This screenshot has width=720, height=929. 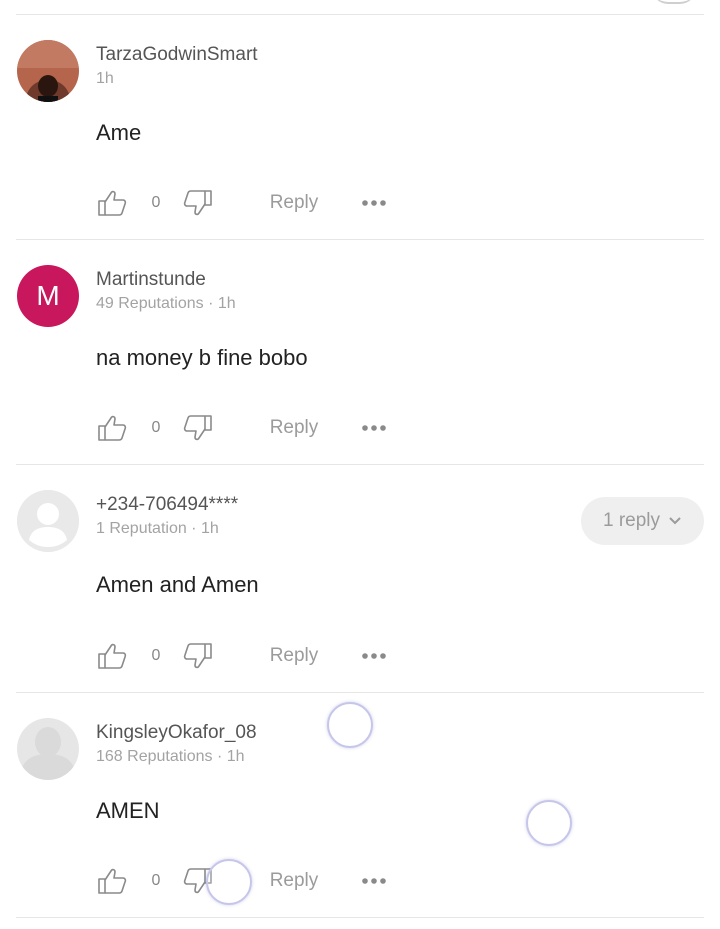 I want to click on partial-icon, so click(x=674, y=2).